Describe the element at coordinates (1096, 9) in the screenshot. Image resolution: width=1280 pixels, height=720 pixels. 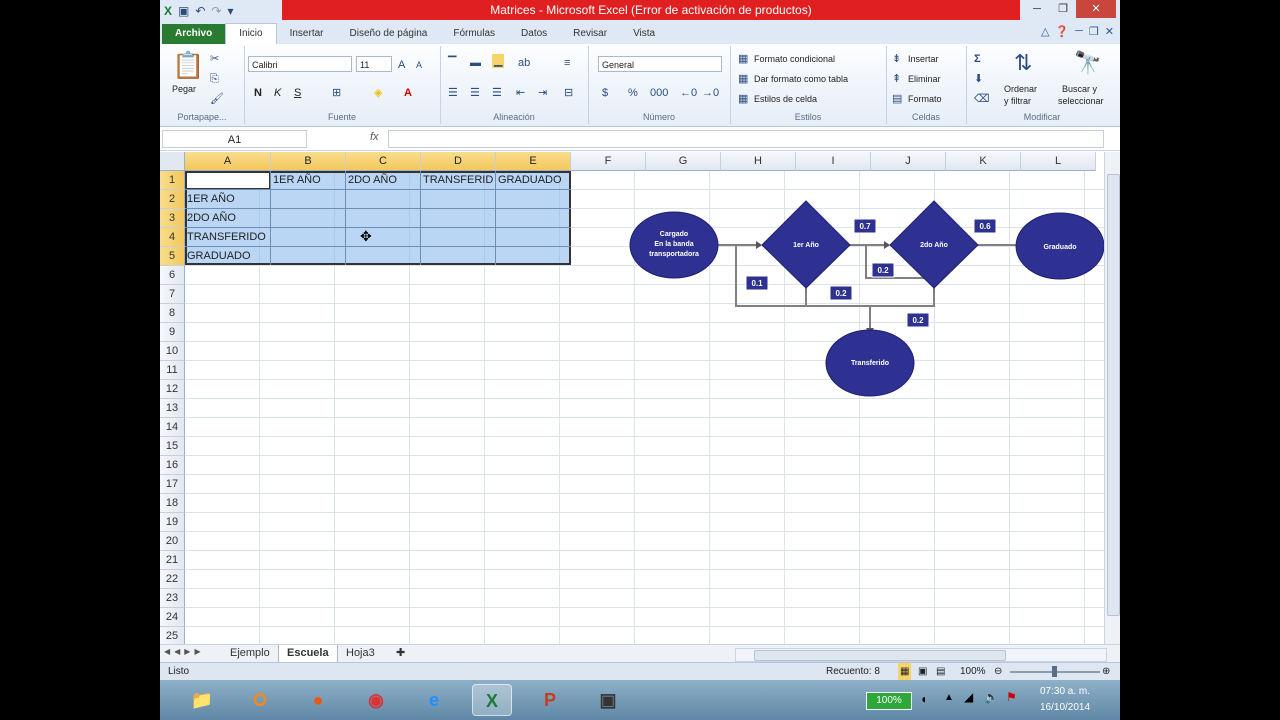
I see `close-icon: ✕` at that location.